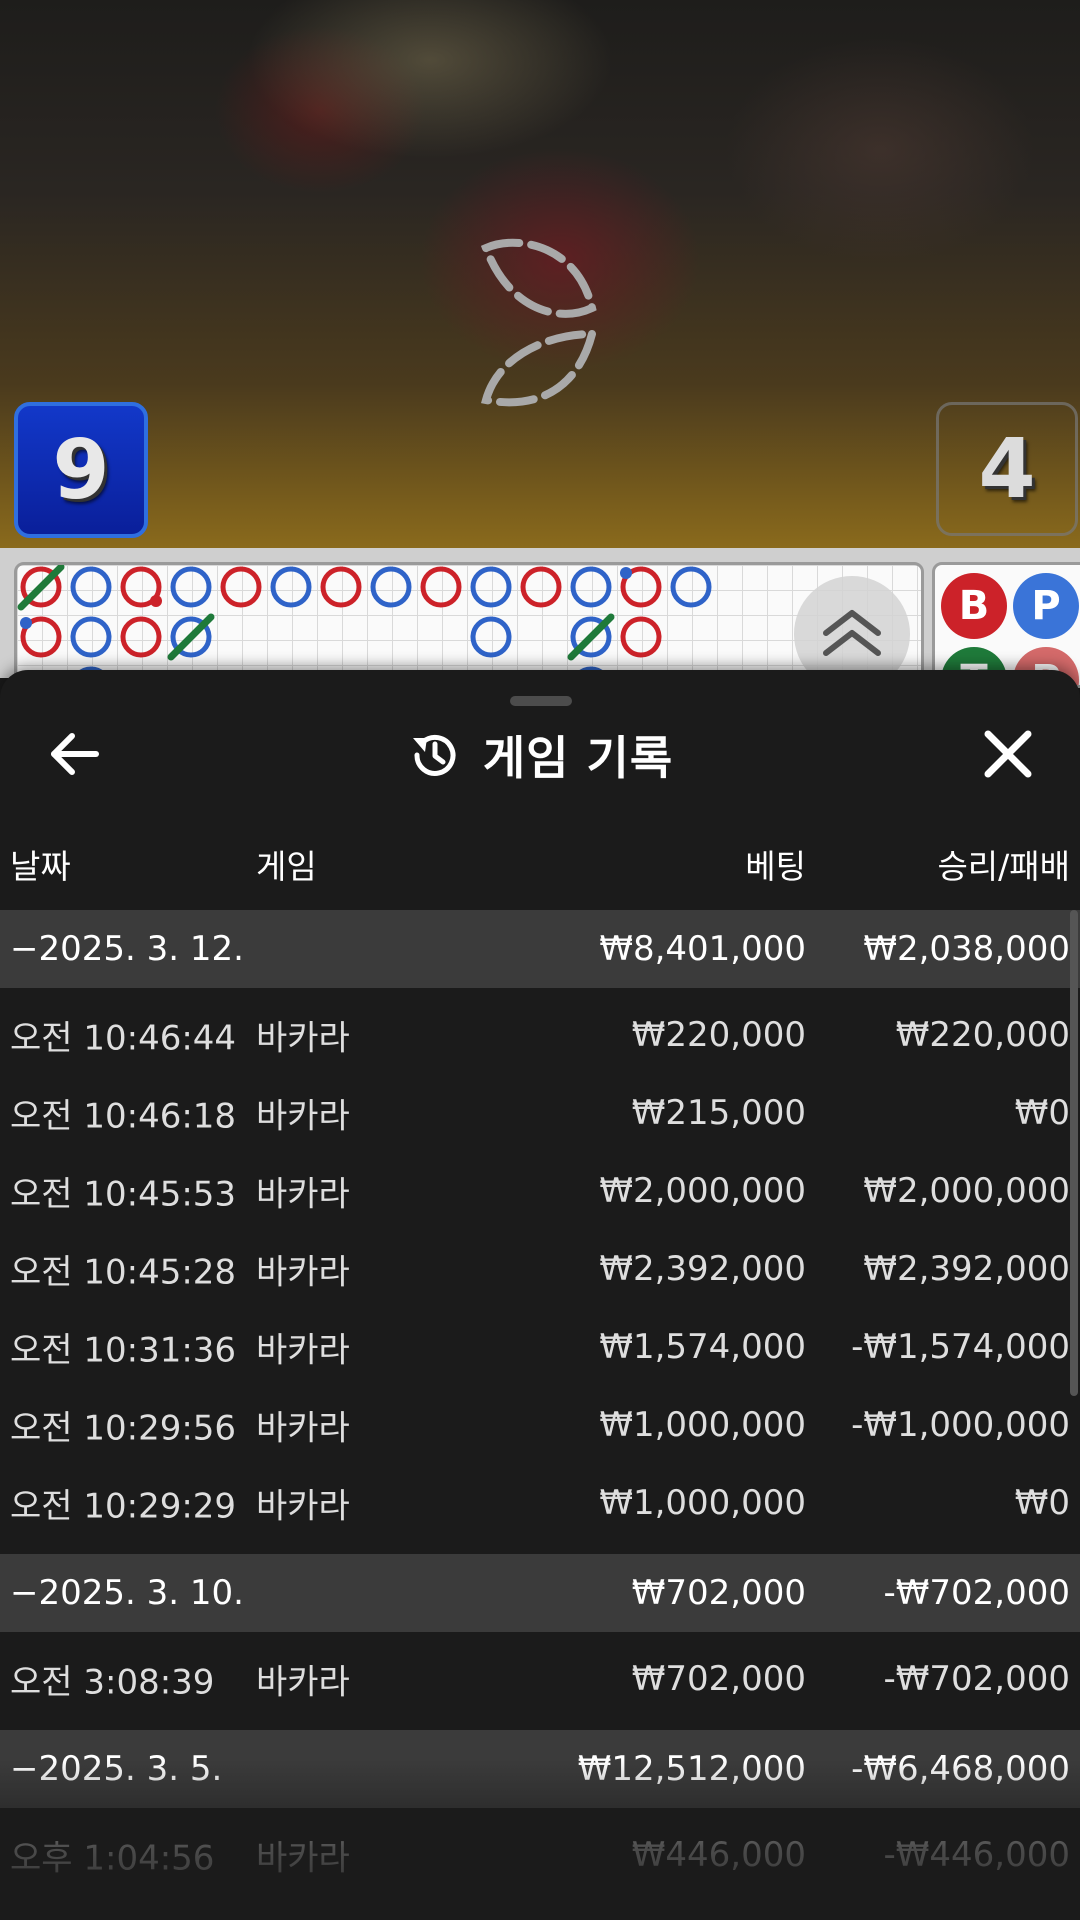 This screenshot has width=1080, height=1920. What do you see at coordinates (539, 322) in the screenshot?
I see `loading-spinner-icon` at bounding box center [539, 322].